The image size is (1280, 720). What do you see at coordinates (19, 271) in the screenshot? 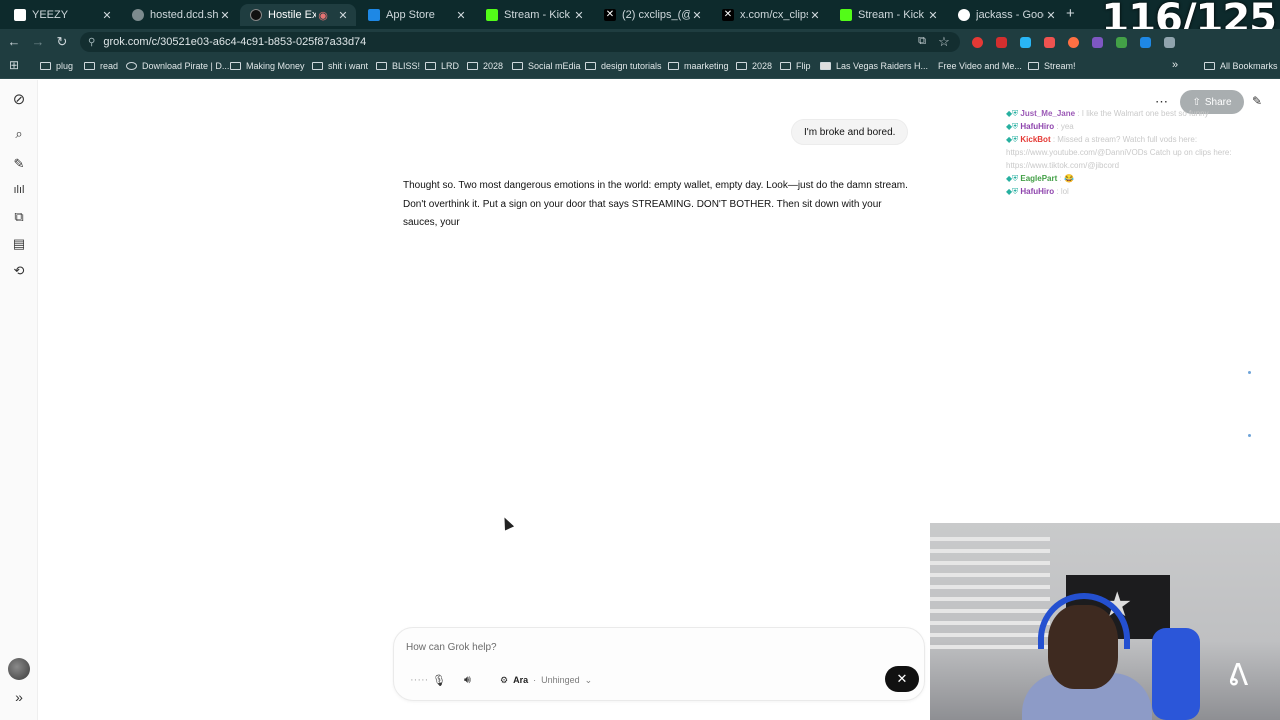
I see `history-icon: ⟲` at bounding box center [19, 271].